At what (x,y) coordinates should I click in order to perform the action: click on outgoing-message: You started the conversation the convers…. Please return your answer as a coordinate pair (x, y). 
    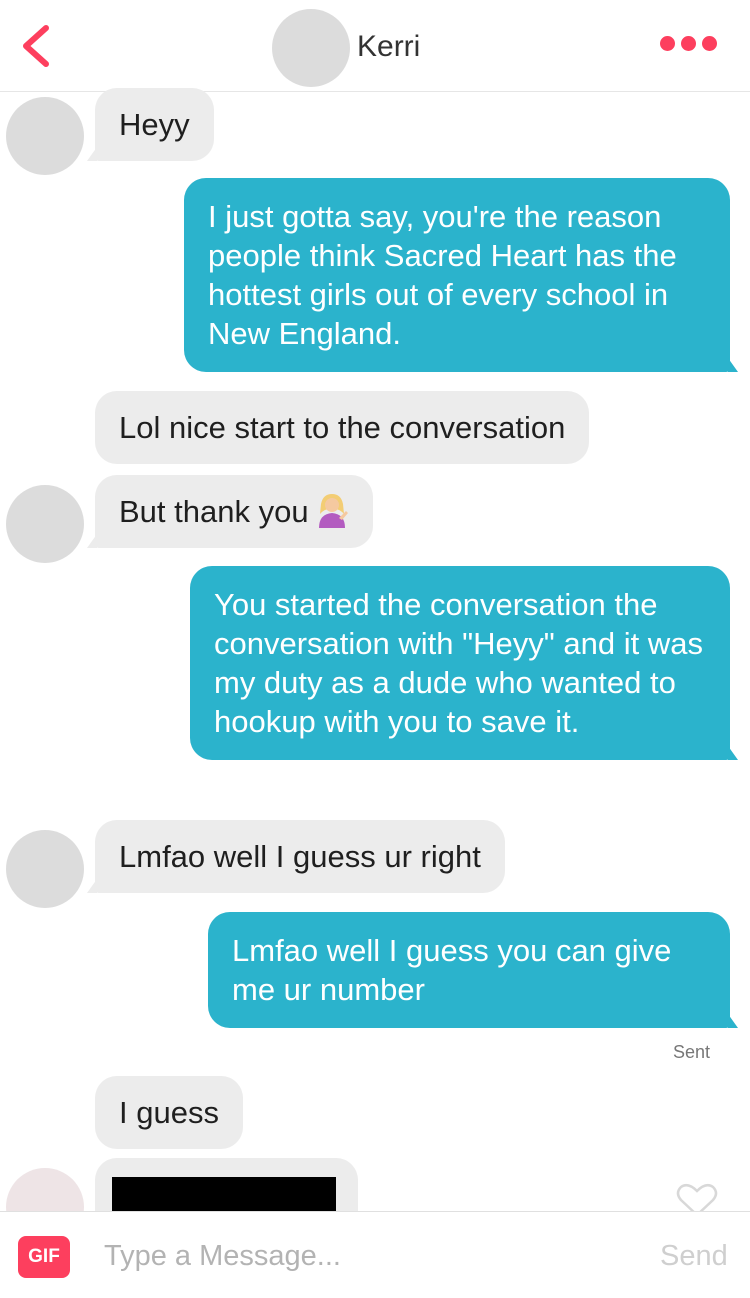
    Looking at the image, I should click on (464, 663).